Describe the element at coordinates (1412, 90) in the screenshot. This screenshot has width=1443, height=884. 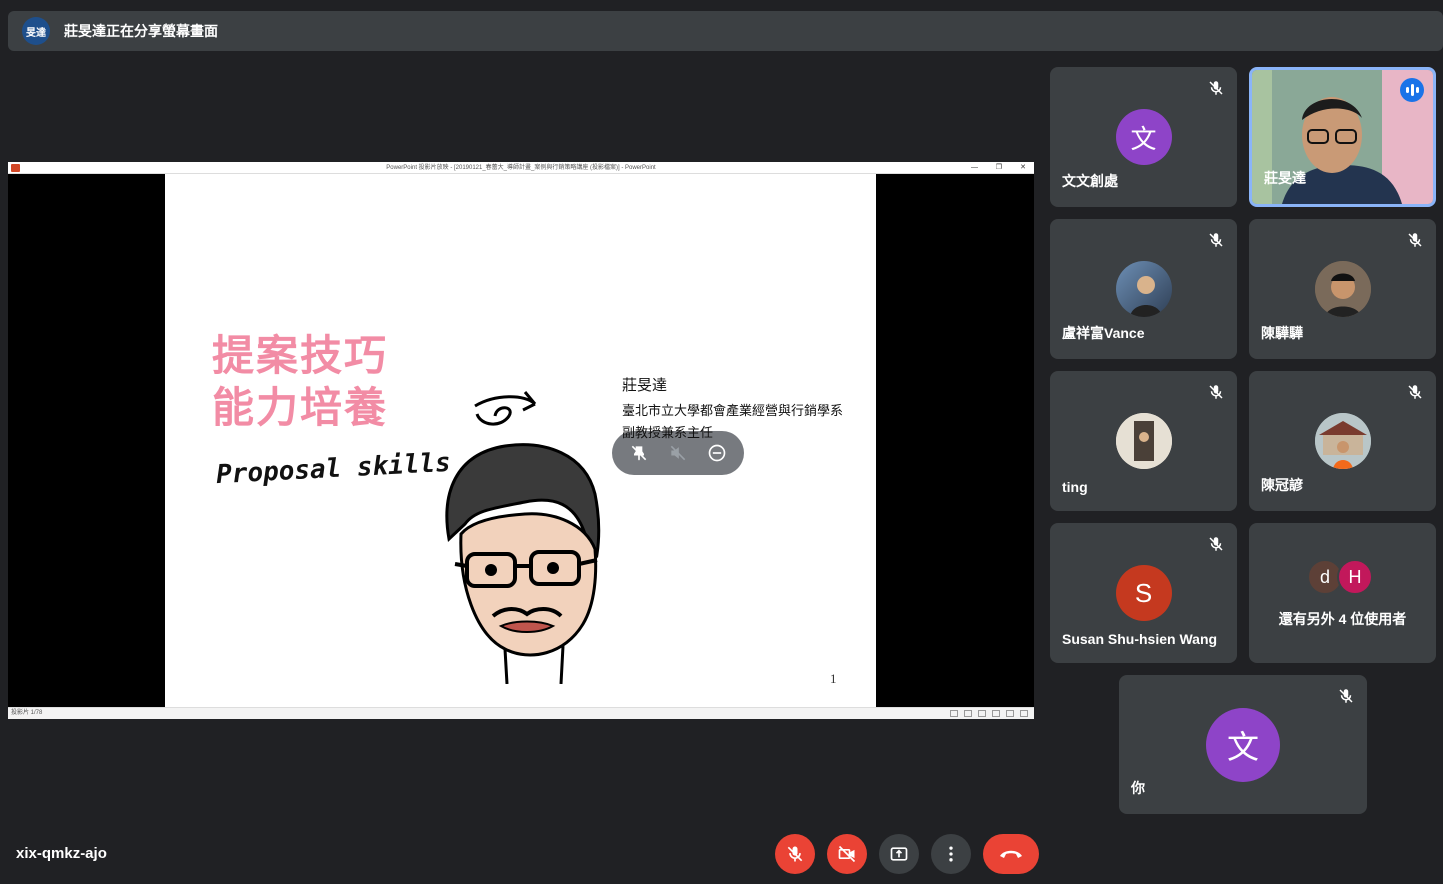
I see `speaking-indicator-icon` at that location.